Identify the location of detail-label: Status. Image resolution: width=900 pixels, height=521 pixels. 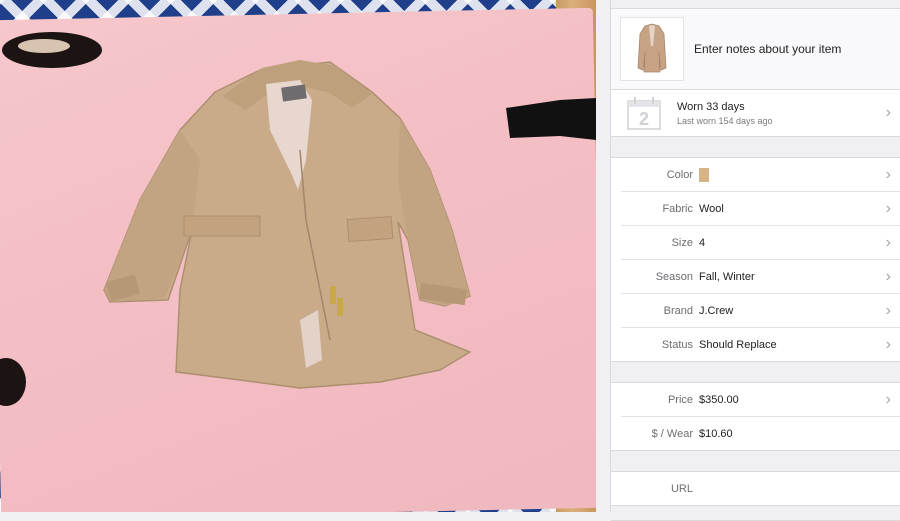
(677, 344).